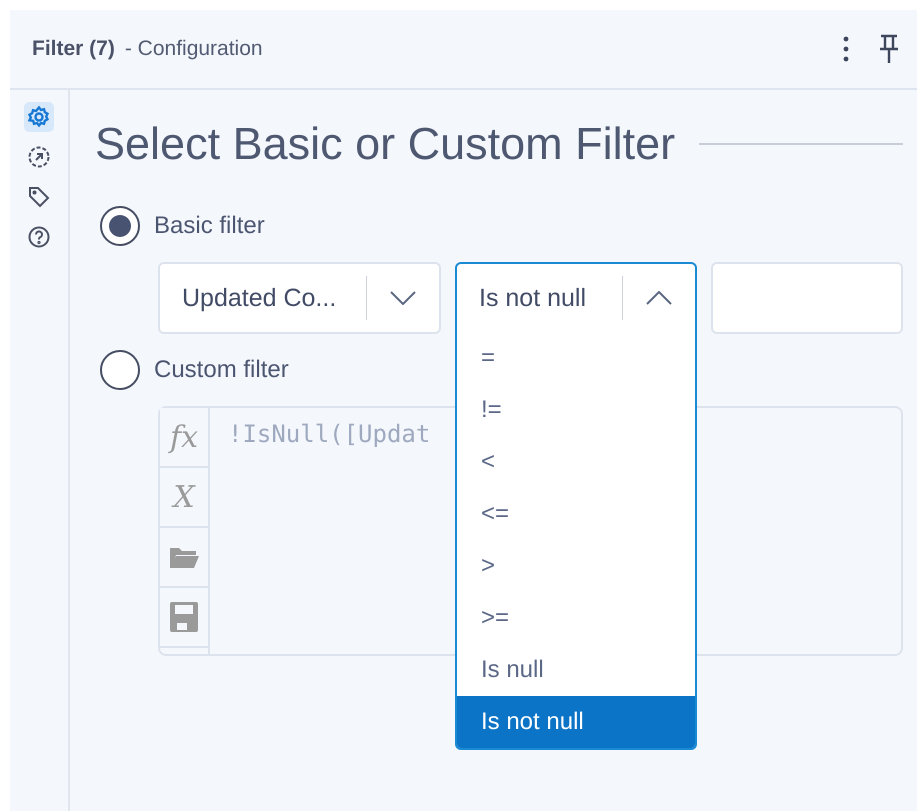 Image resolution: width=917 pixels, height=811 pixels. I want to click on value-field, so click(807, 298).